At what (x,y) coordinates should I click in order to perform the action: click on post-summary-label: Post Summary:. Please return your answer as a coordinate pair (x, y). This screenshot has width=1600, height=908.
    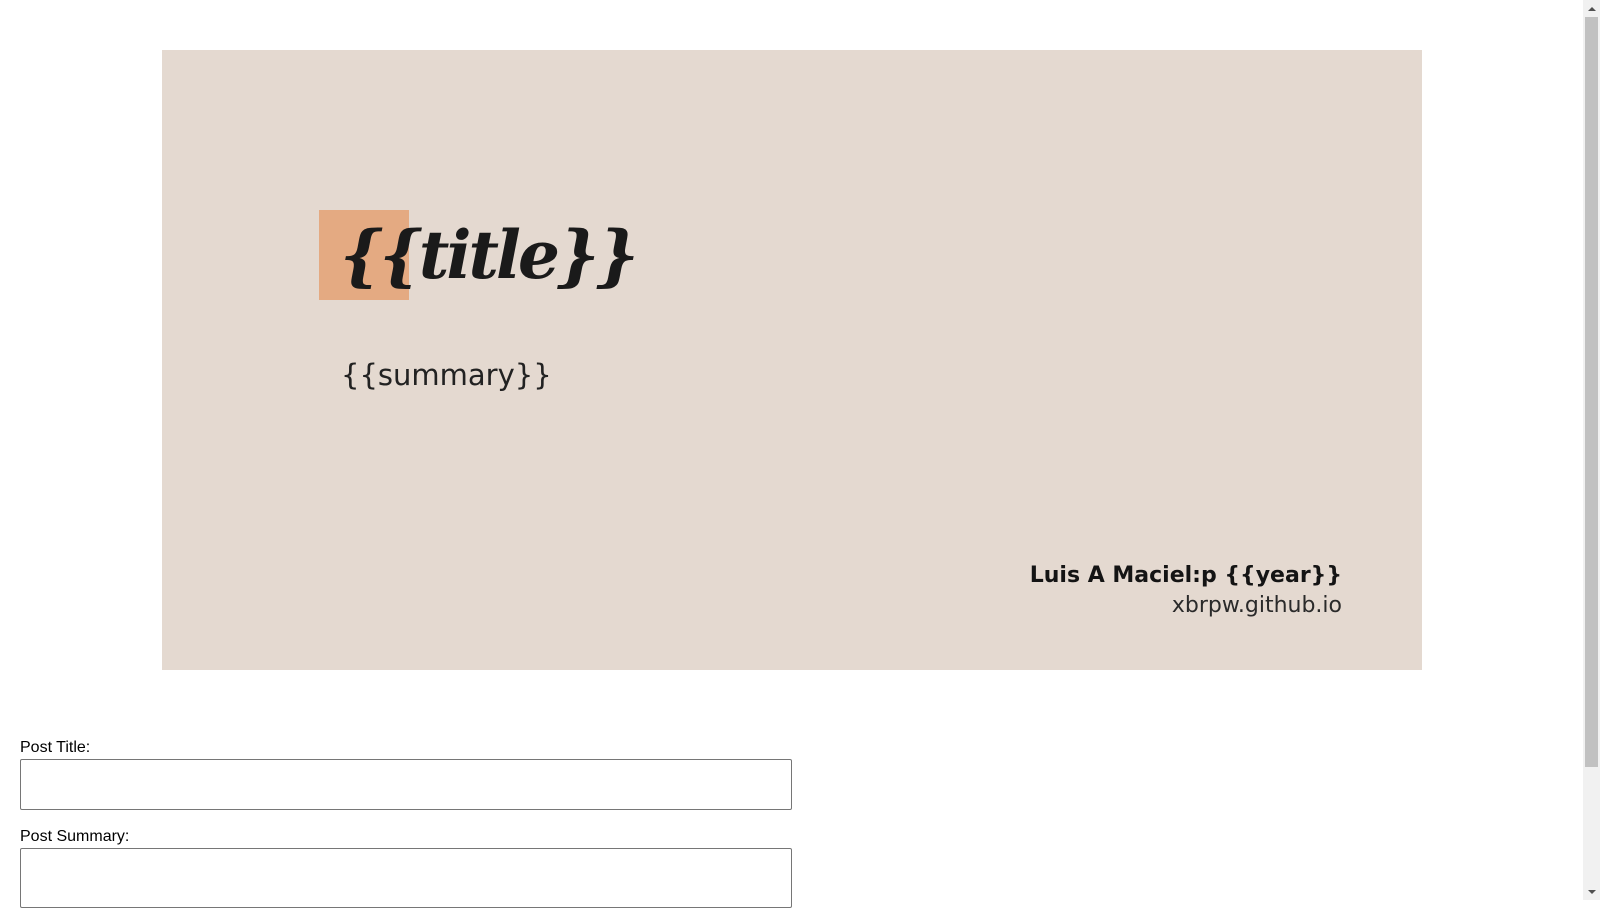
    Looking at the image, I should click on (75, 836).